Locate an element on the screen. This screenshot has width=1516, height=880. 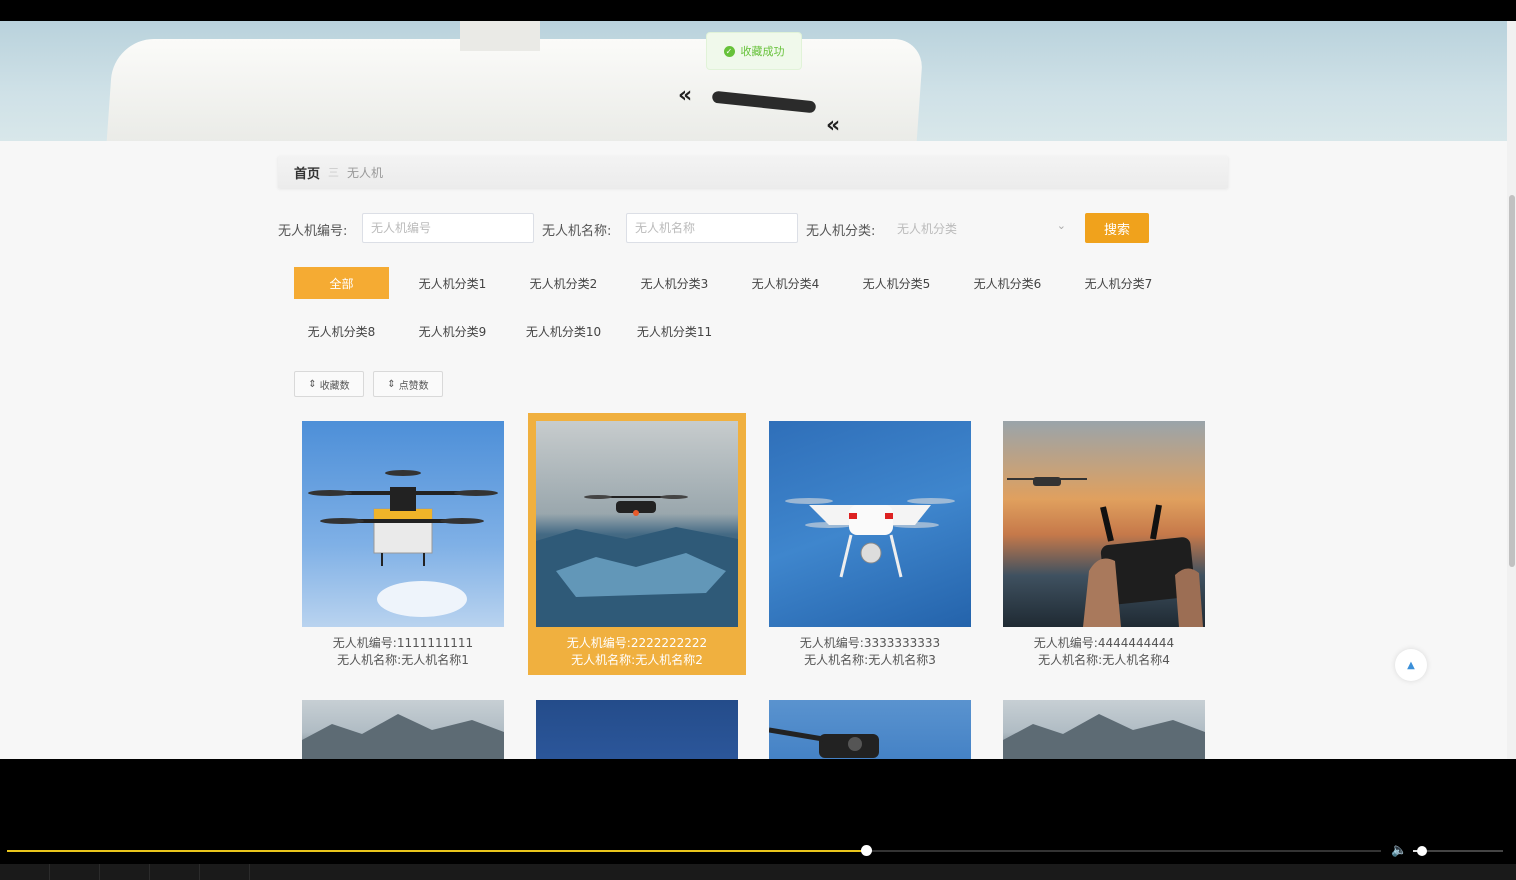
drone-code-line: 无人机编号:4444444444 is located at coordinates (1104, 643).